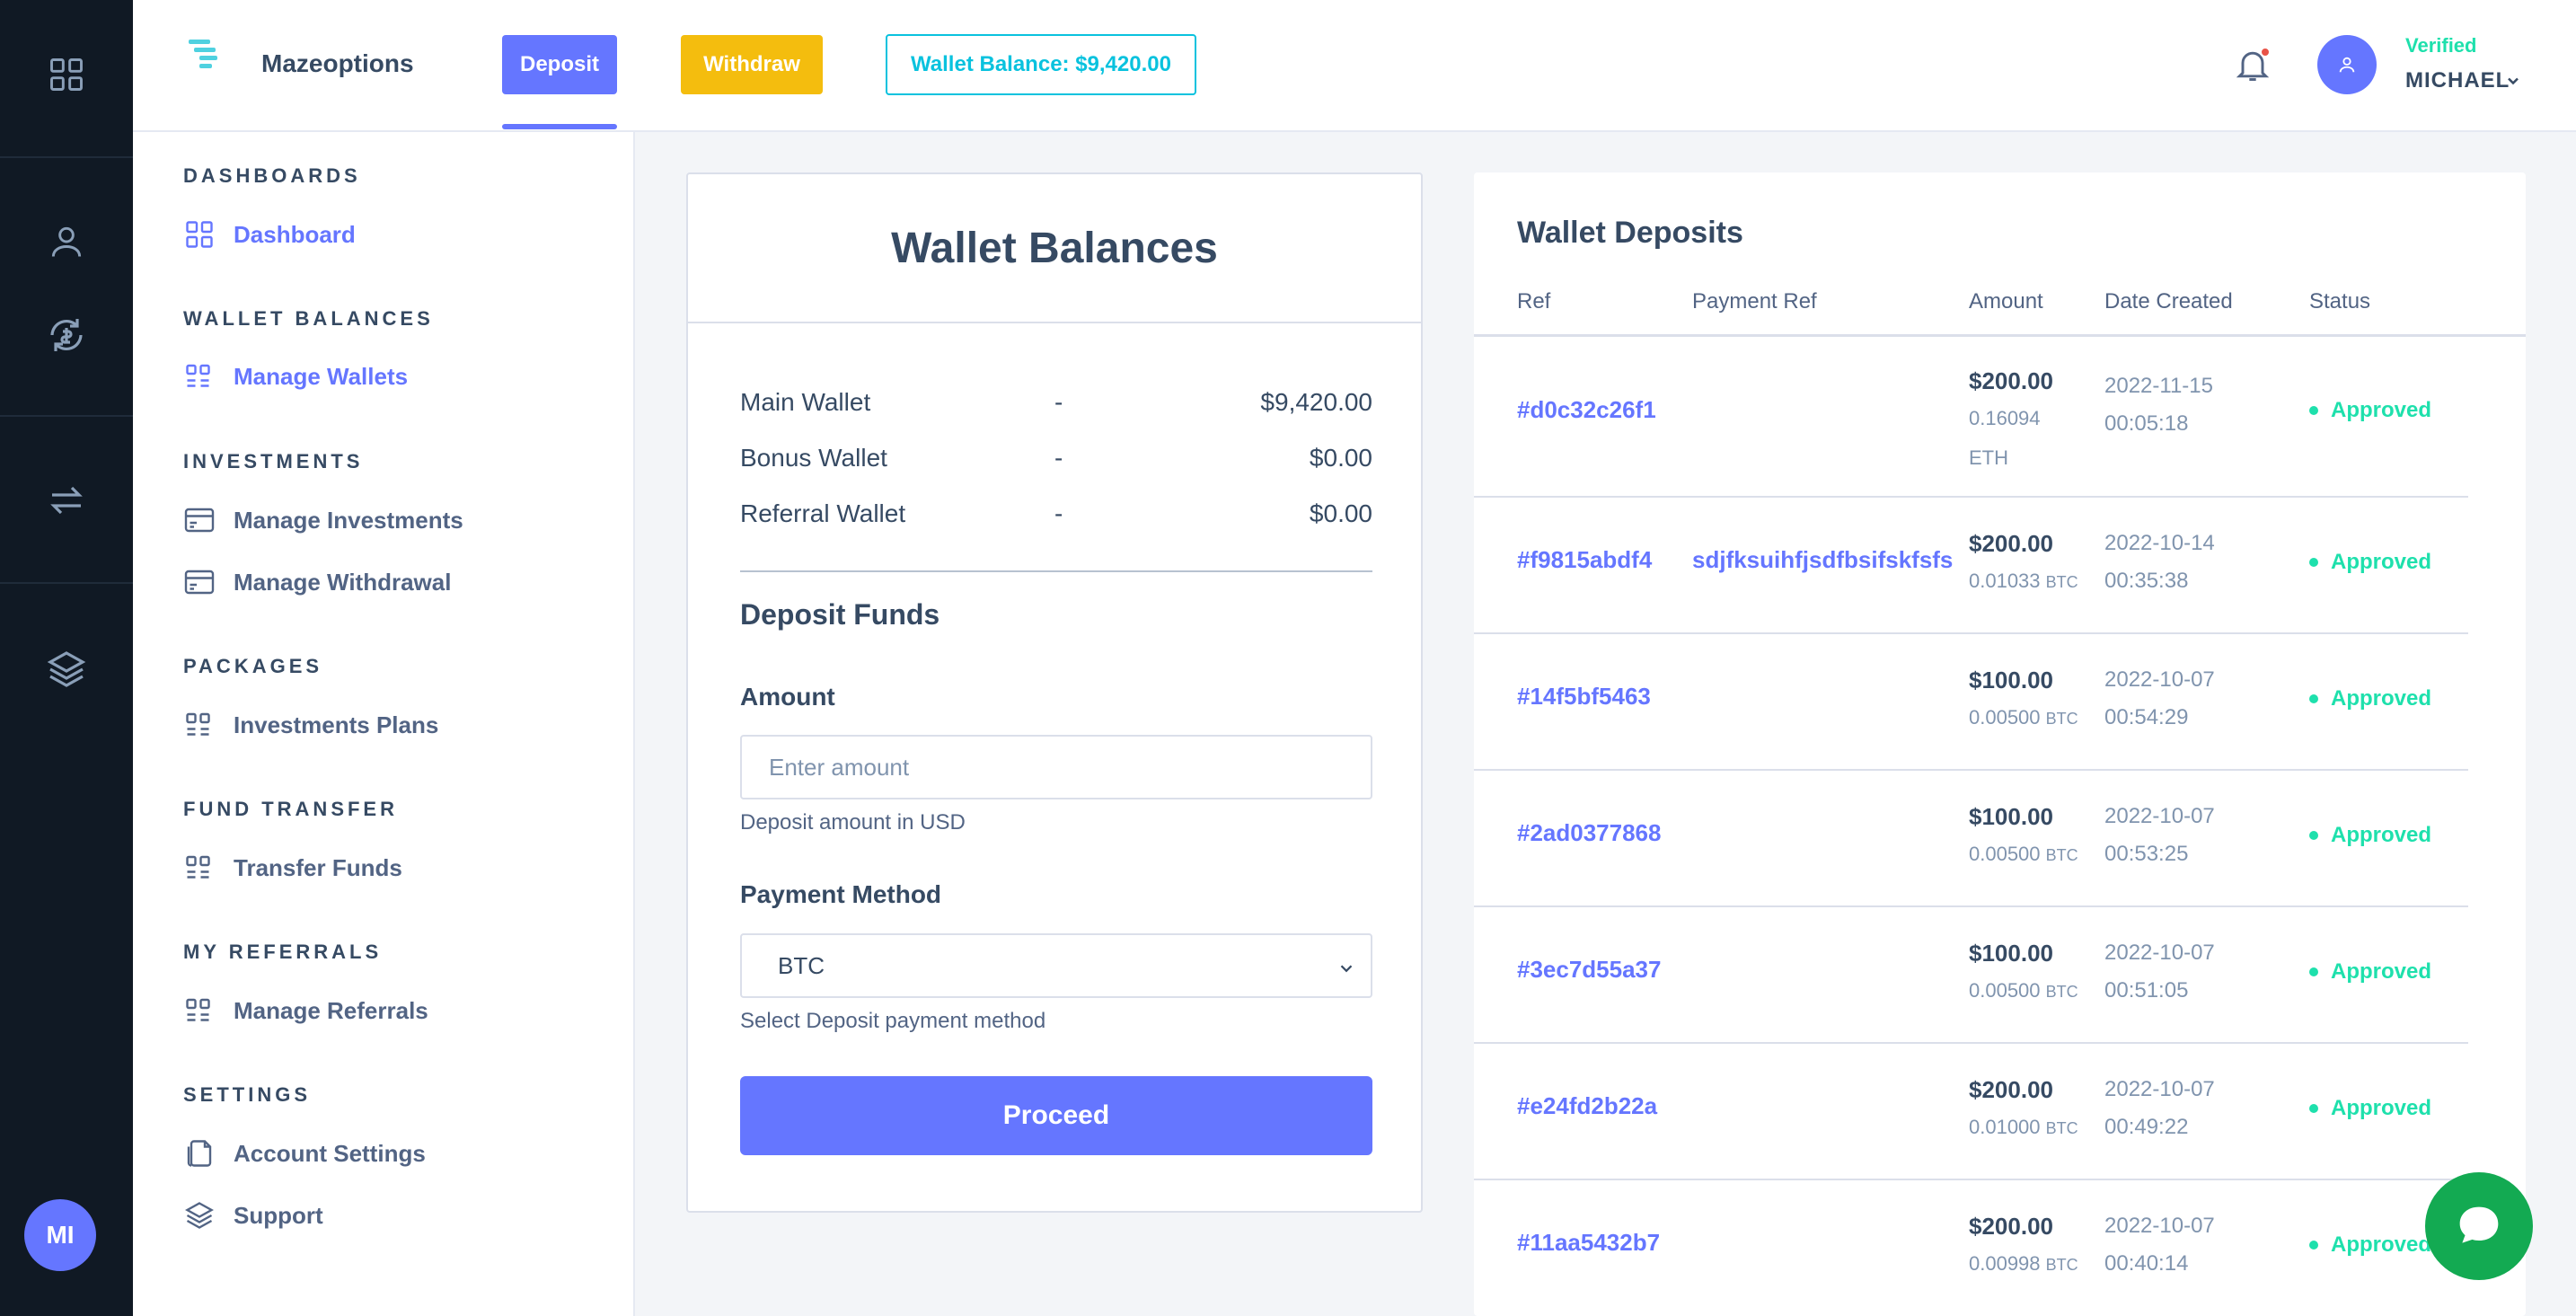 The width and height of the screenshot is (2576, 1316). I want to click on sidebar-item-manage-referrals: Manage Referrals, so click(305, 1010).